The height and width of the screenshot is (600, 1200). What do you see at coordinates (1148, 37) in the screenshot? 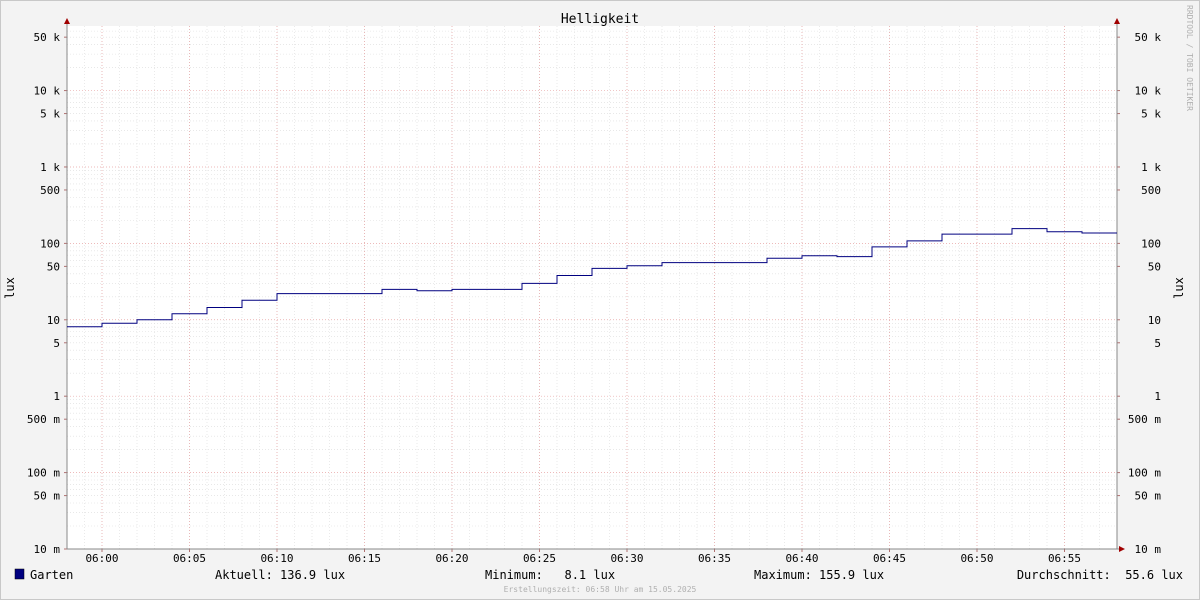
I see `y-tick-label-right: 50 k` at bounding box center [1148, 37].